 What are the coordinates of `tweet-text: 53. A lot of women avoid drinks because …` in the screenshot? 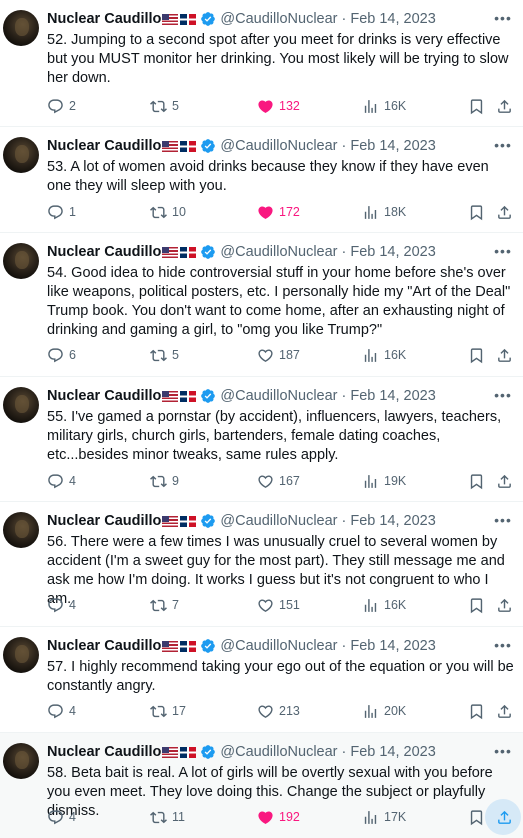 It's located at (268, 176).